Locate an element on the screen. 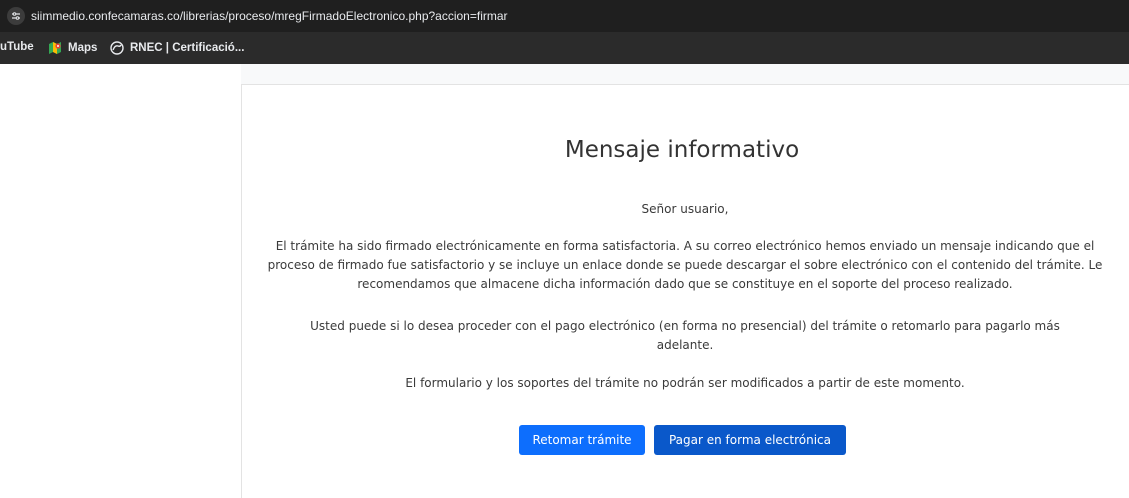  bookmark-youtube: uTube is located at coordinates (17, 47).